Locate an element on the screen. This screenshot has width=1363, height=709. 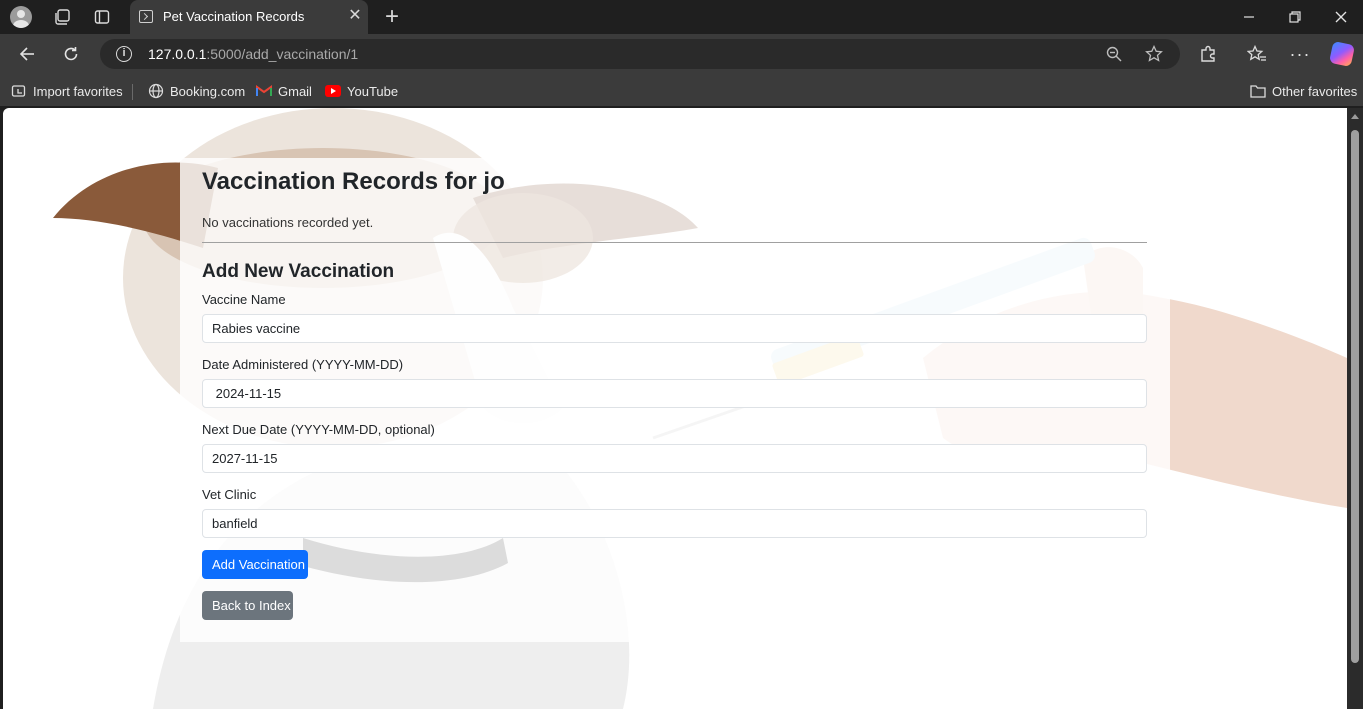
favorites-icon is located at coordinates (1257, 54).